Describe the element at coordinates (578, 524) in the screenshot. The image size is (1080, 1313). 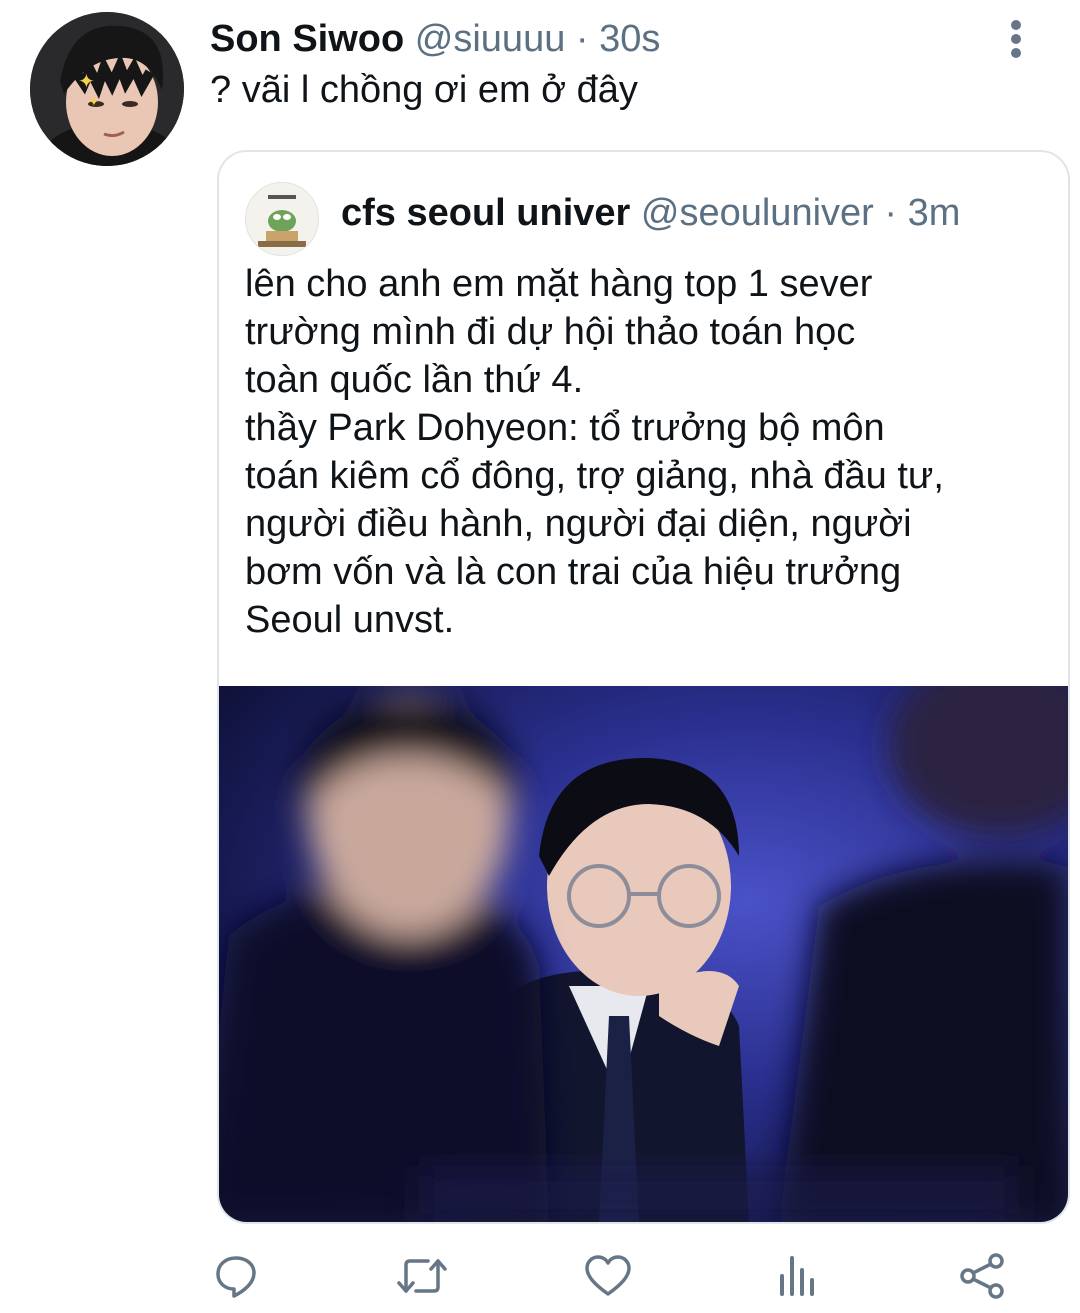
I see `quoted-text-line: người điều hành, người đại diện, người` at that location.